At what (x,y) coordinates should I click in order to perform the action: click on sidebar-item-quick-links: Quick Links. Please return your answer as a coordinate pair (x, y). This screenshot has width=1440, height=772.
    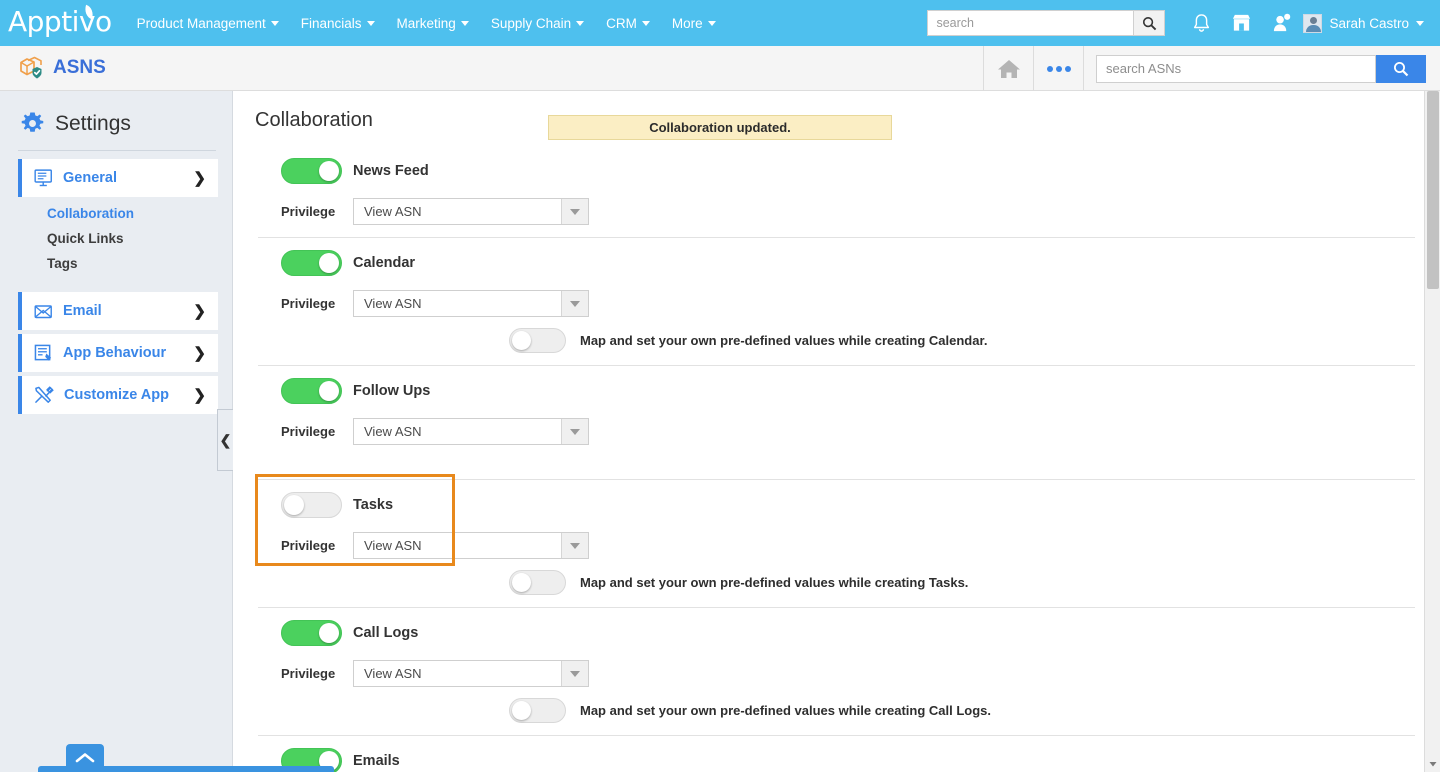
    Looking at the image, I should click on (116, 238).